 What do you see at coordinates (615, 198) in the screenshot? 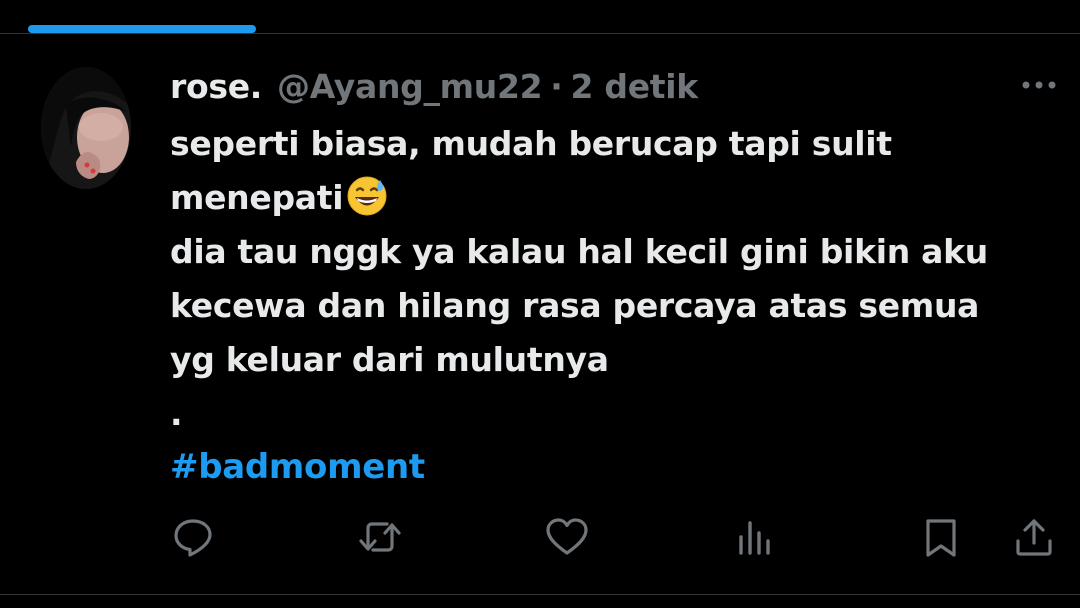
I see `tweet-line-with-emoji: menepati` at bounding box center [615, 198].